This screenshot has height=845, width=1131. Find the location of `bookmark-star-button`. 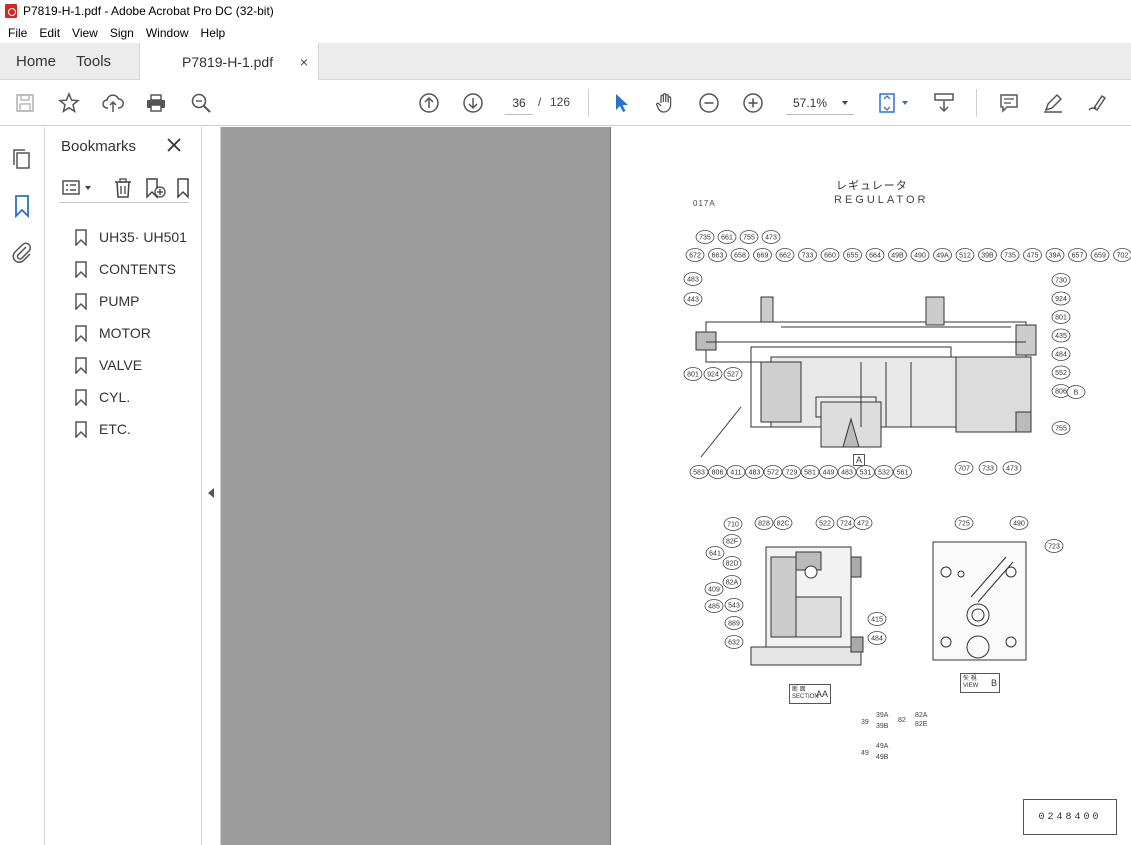

bookmark-star-button is located at coordinates (69, 103).